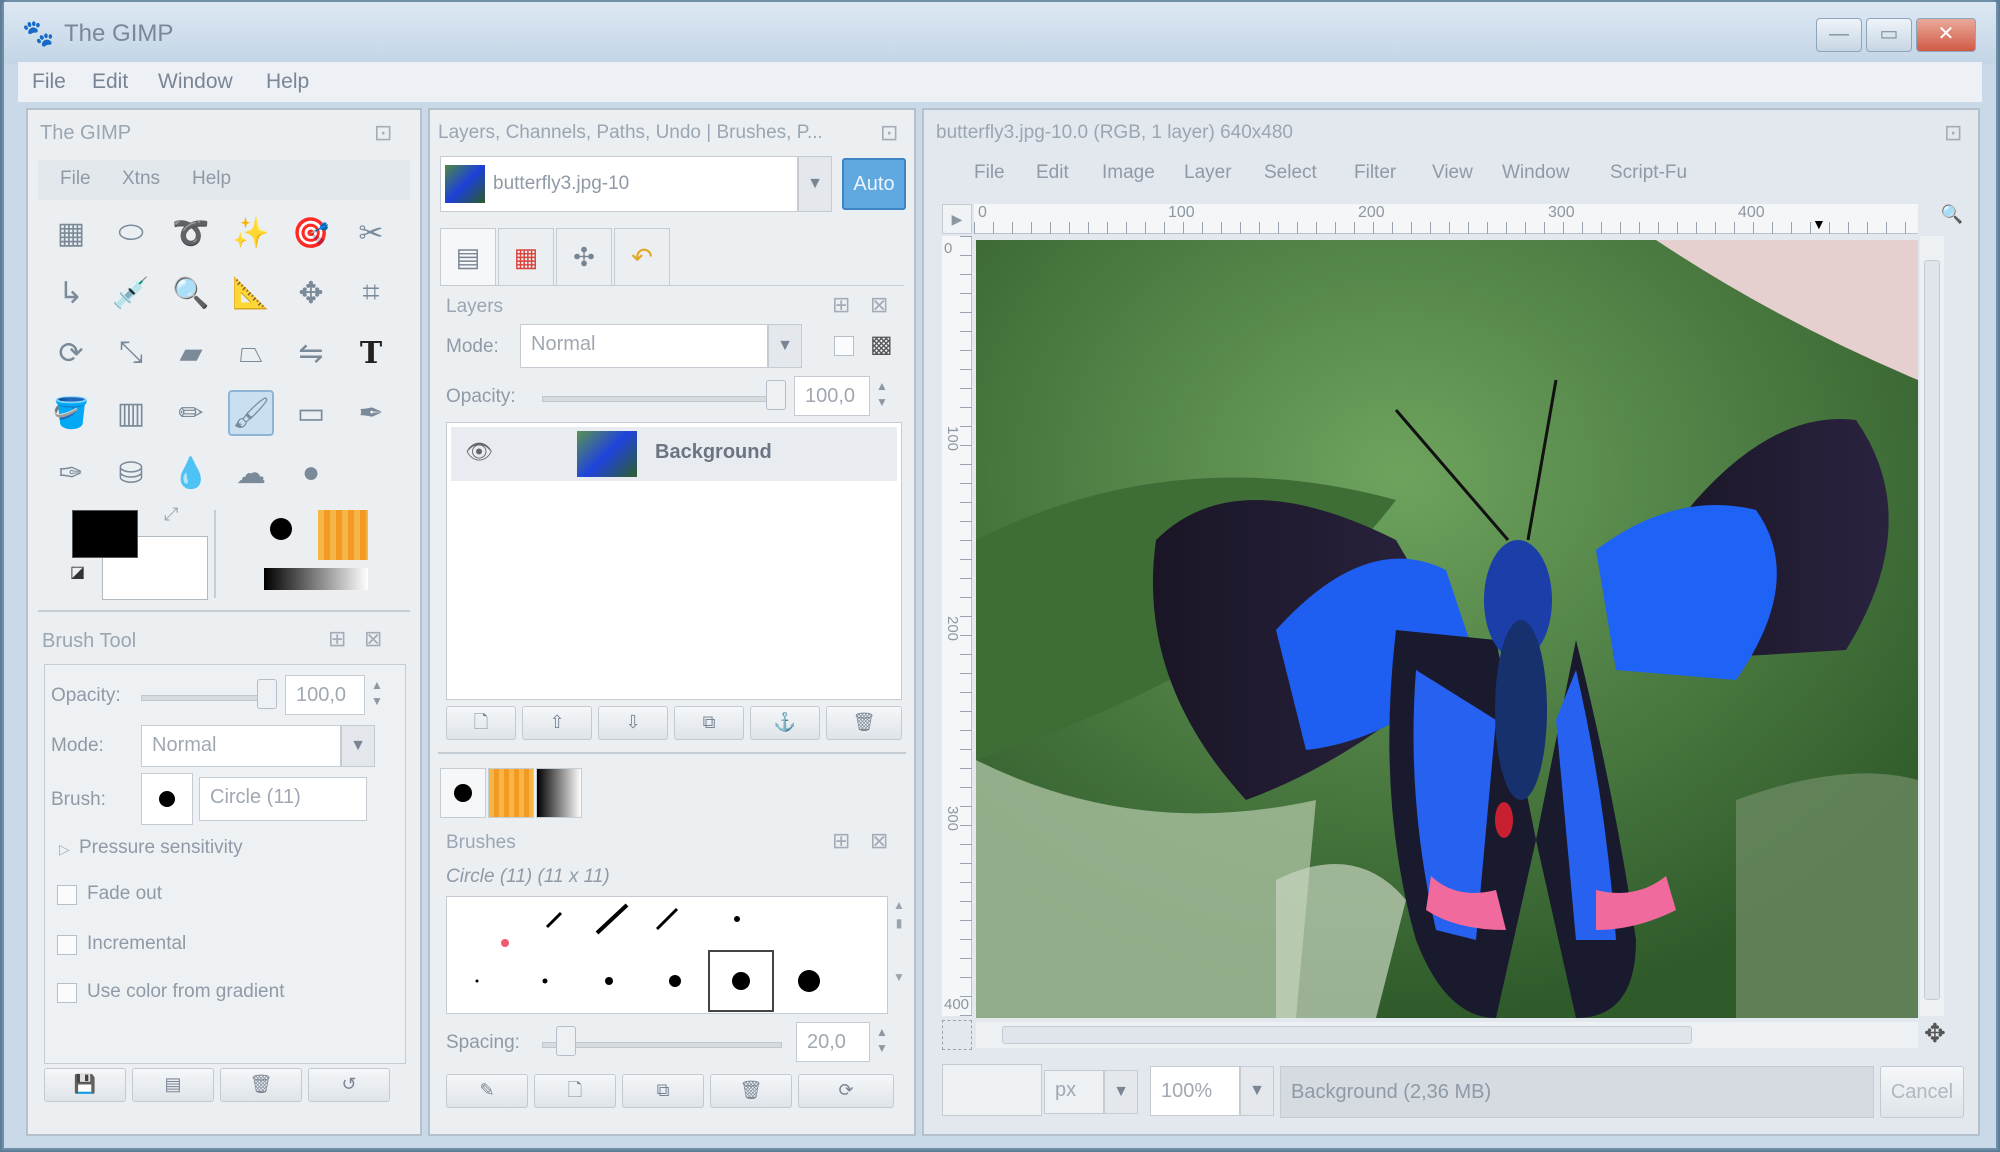 This screenshot has height=1152, width=2000. I want to click on toolbox-menu-help: Help, so click(211, 179).